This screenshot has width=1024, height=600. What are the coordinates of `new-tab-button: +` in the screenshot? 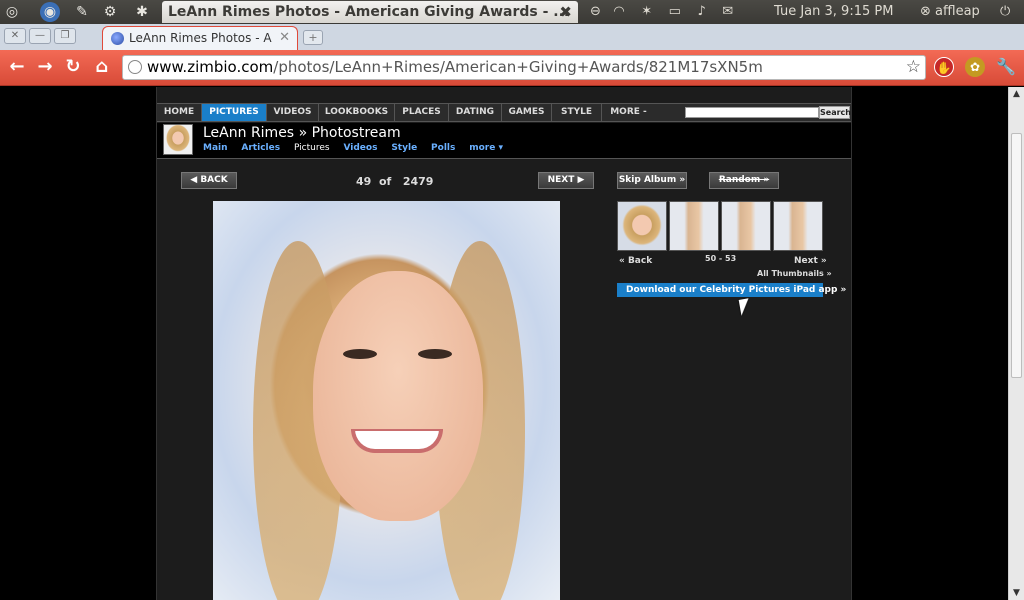 It's located at (313, 37).